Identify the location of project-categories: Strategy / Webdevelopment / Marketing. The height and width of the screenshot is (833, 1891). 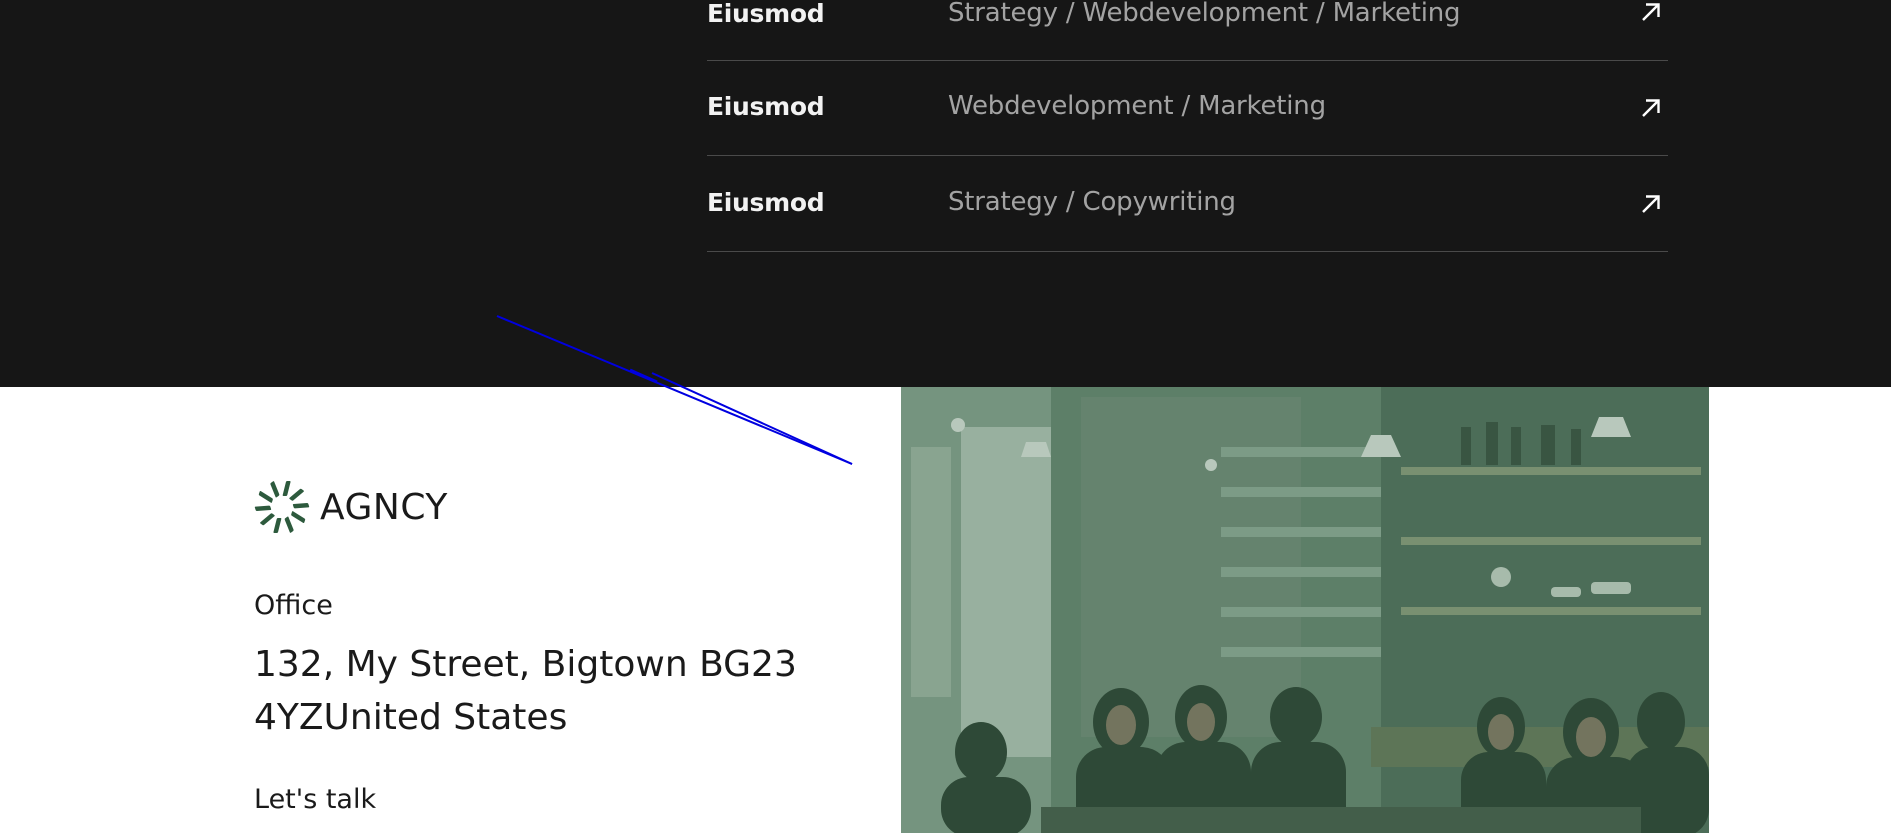
(1204, 14).